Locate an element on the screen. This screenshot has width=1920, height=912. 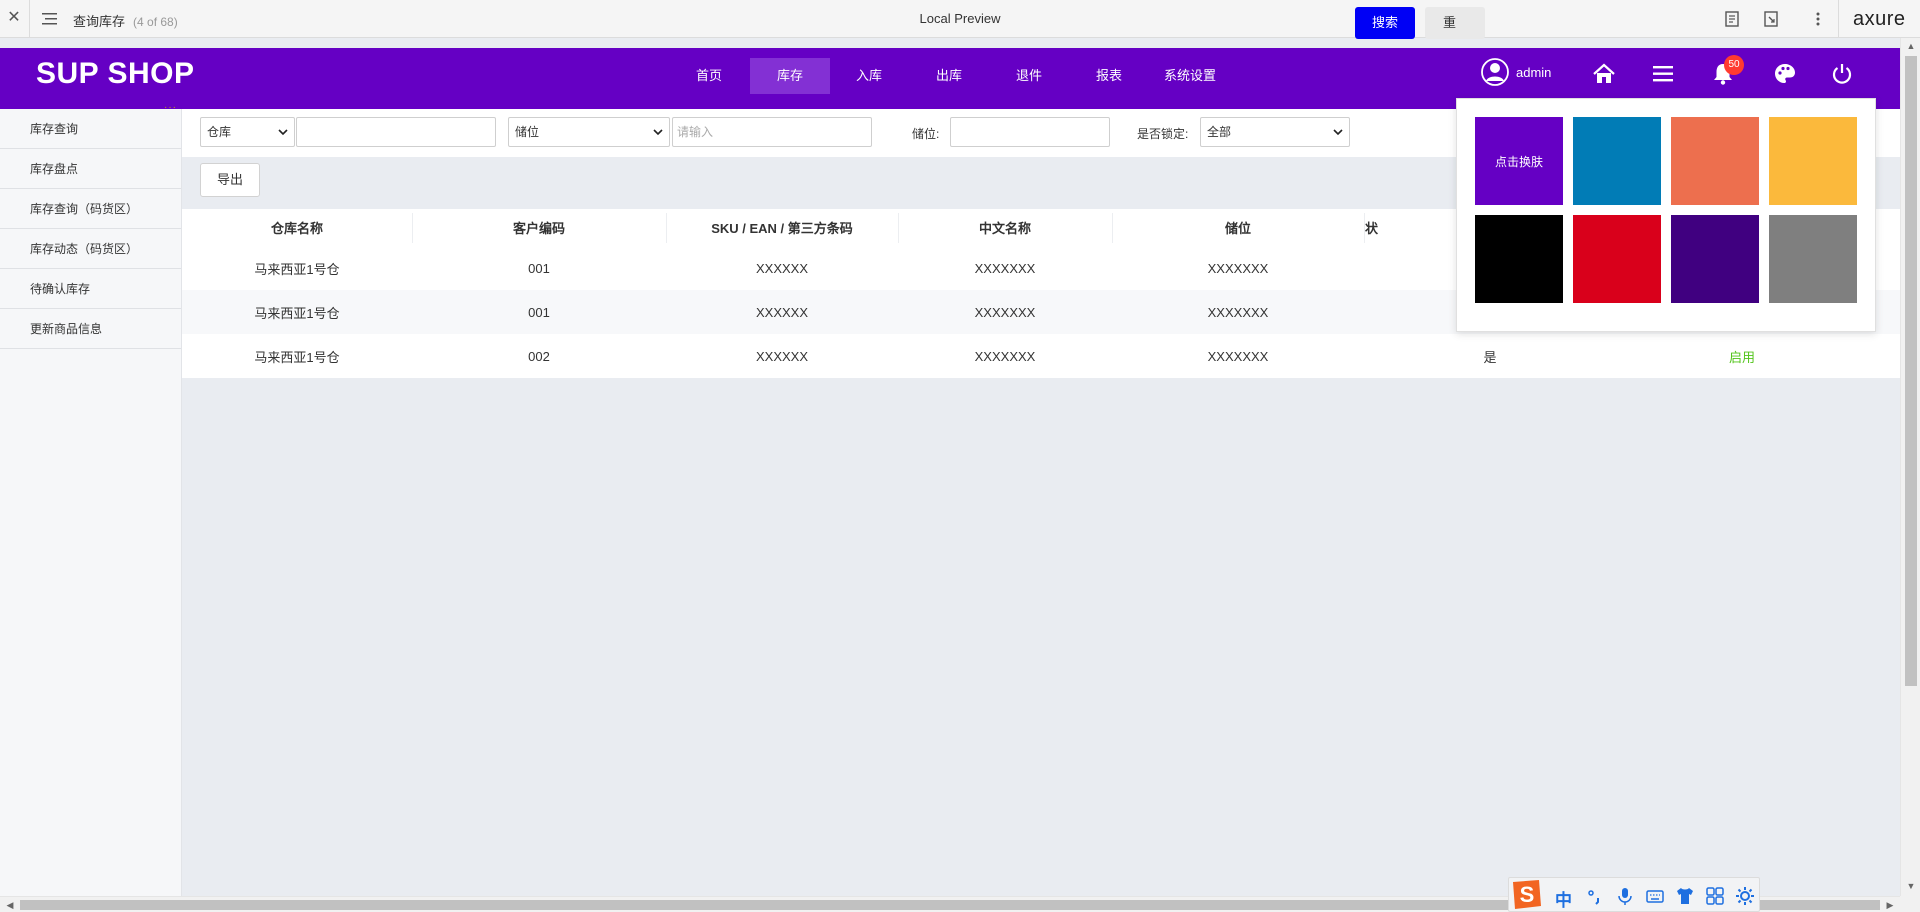
column-header-status: 状 is located at coordinates (1372, 228).